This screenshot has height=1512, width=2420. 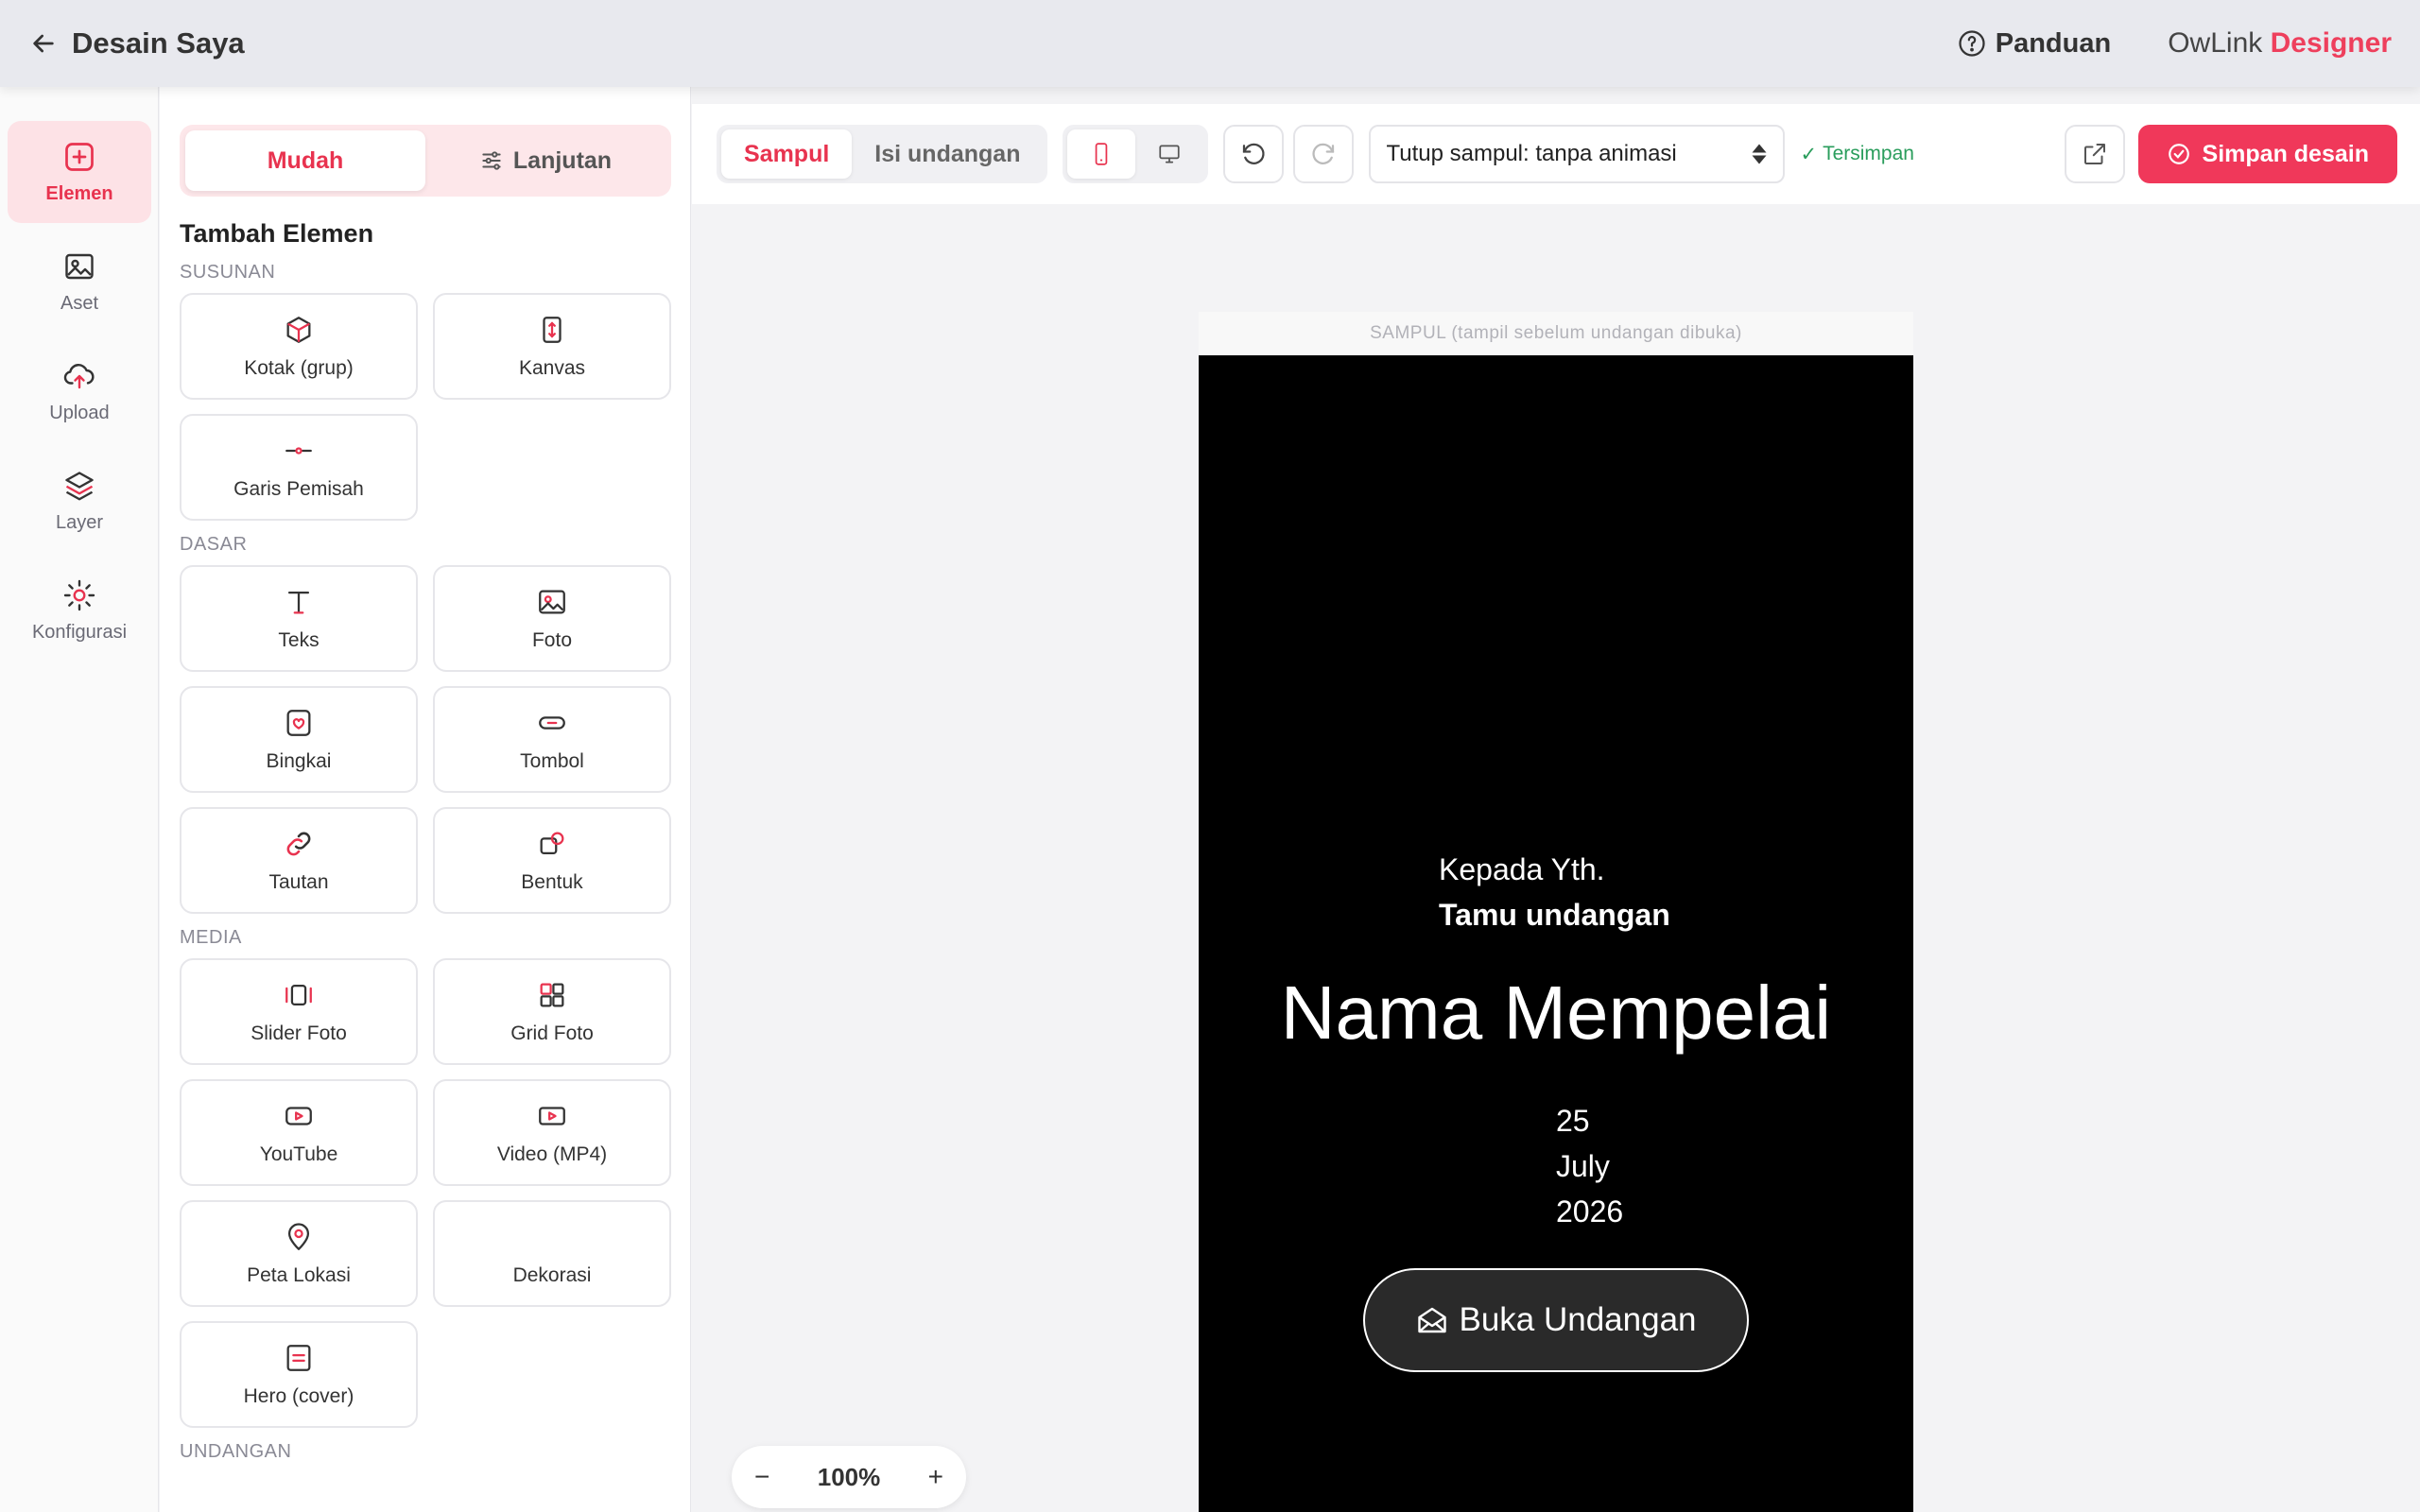 I want to click on external-link-icon, so click(x=2094, y=154).